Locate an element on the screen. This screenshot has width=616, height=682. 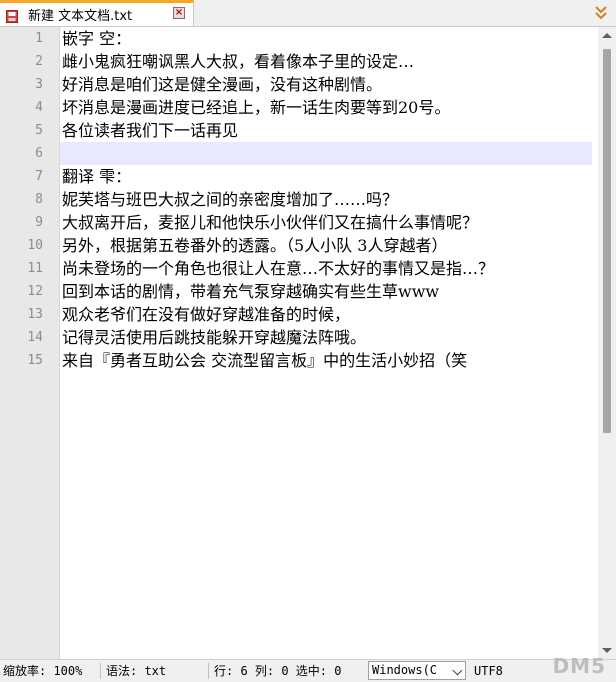
vertical-scrollbar is located at coordinates (607, 343).